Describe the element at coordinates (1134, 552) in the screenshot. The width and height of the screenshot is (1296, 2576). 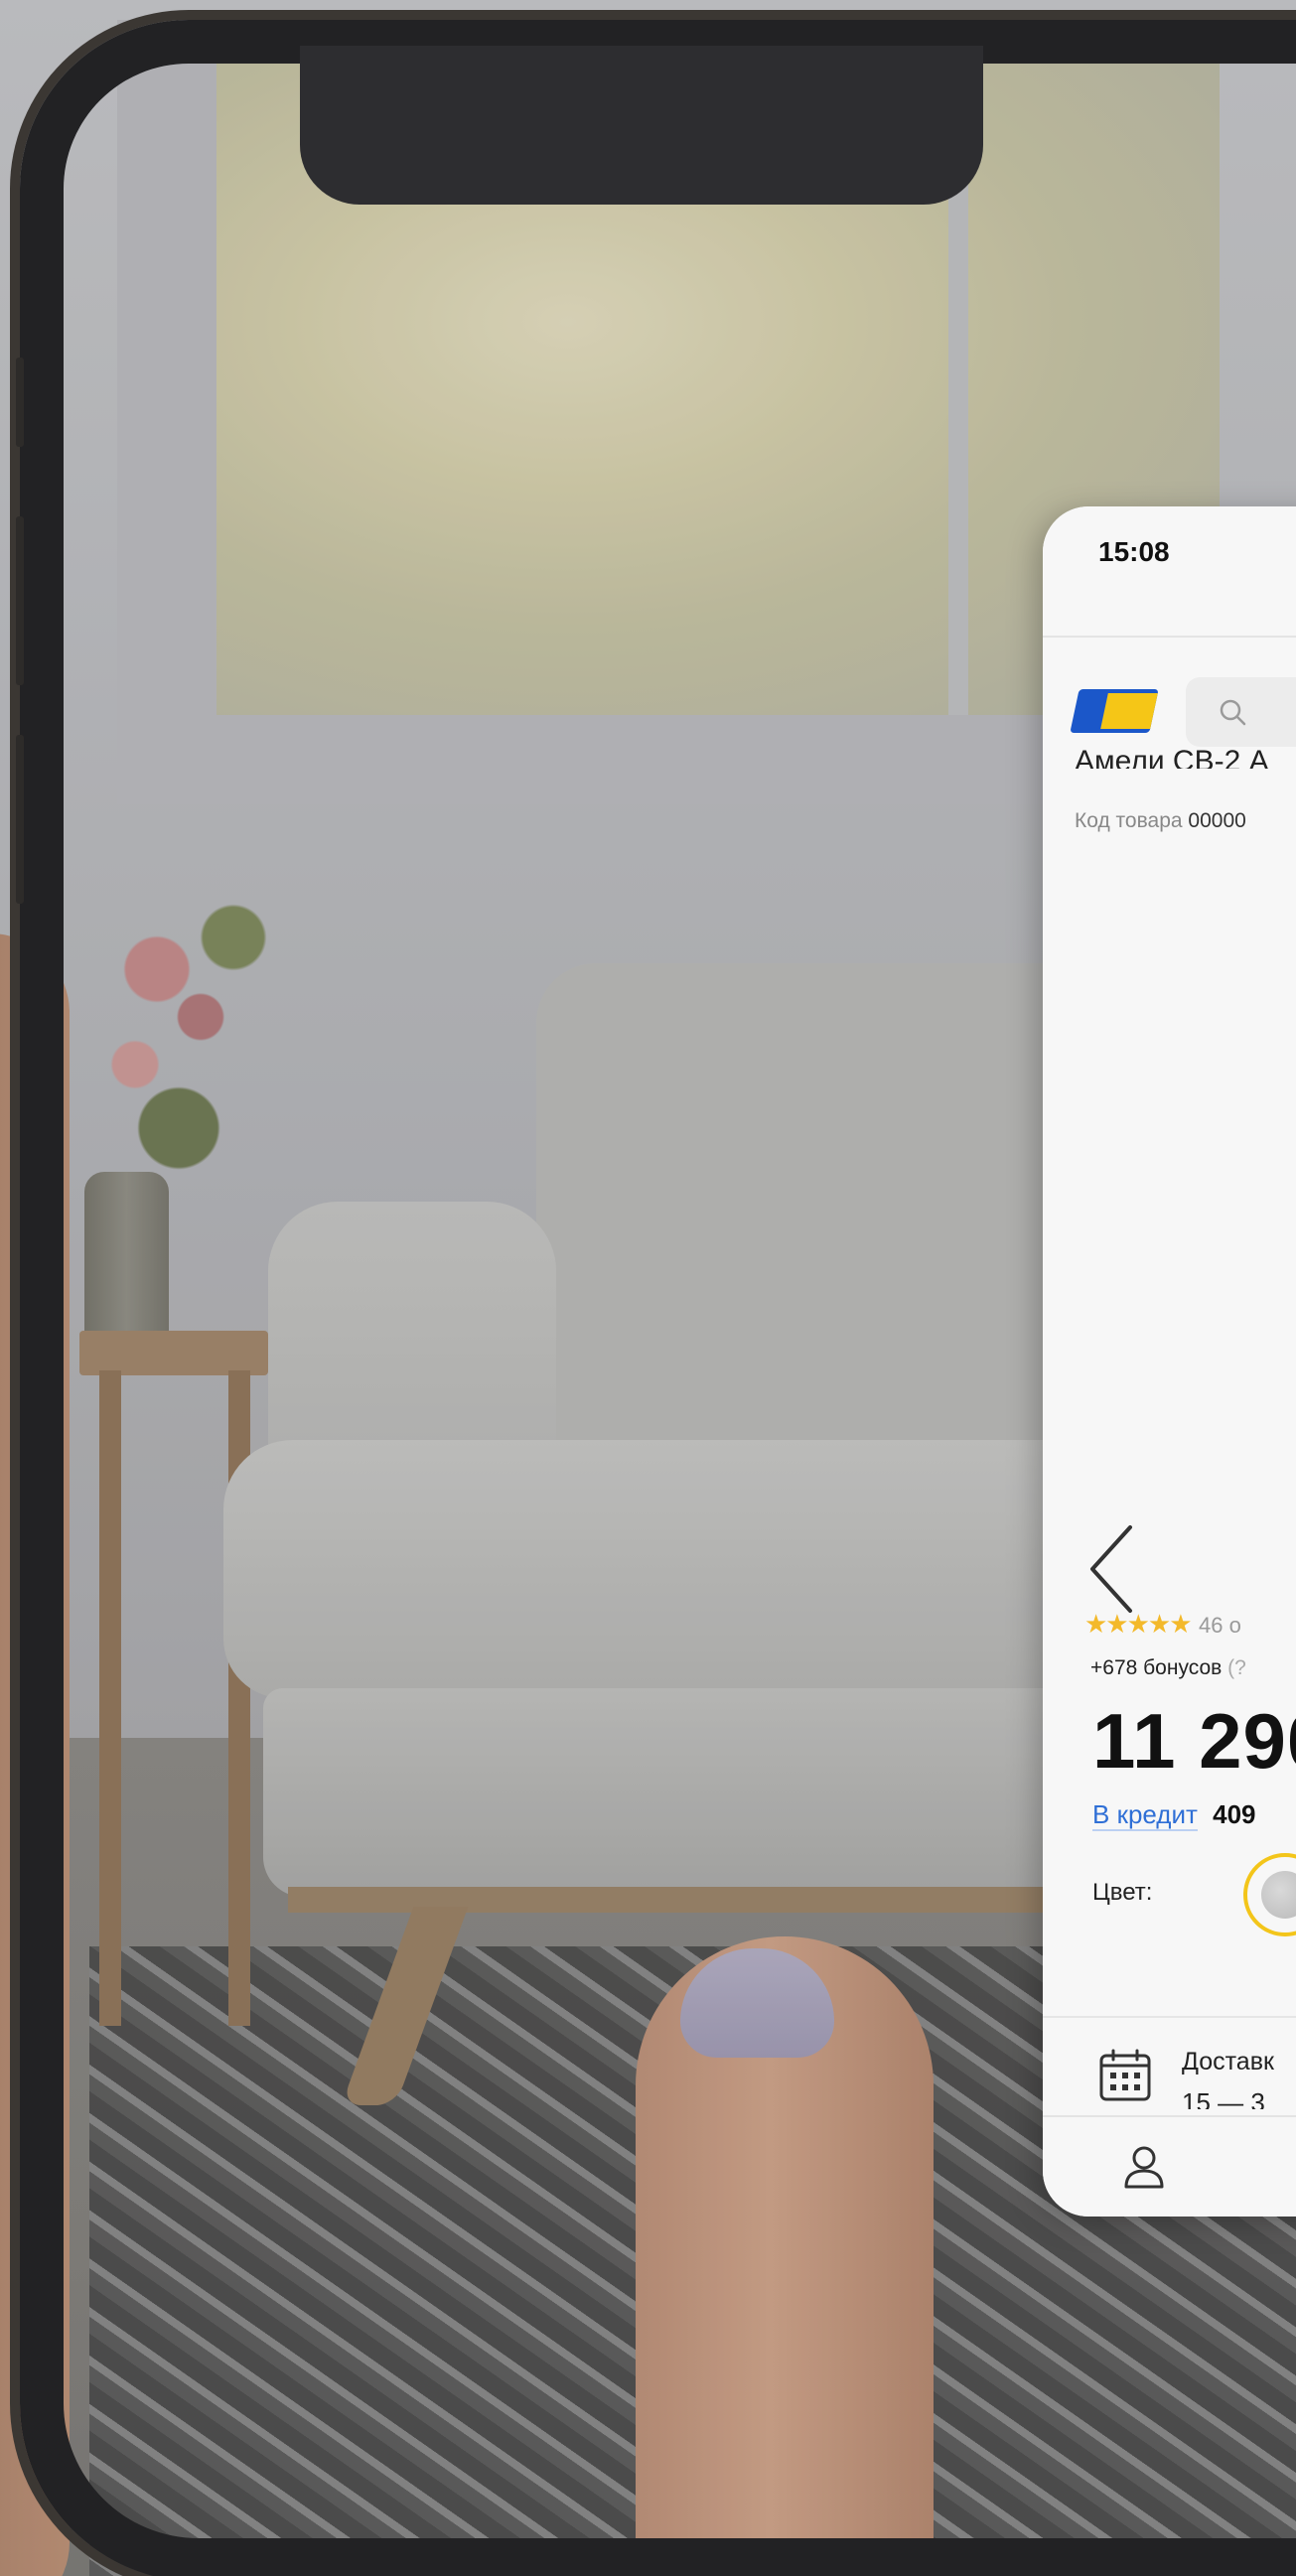
I see `status-time: 15:08` at that location.